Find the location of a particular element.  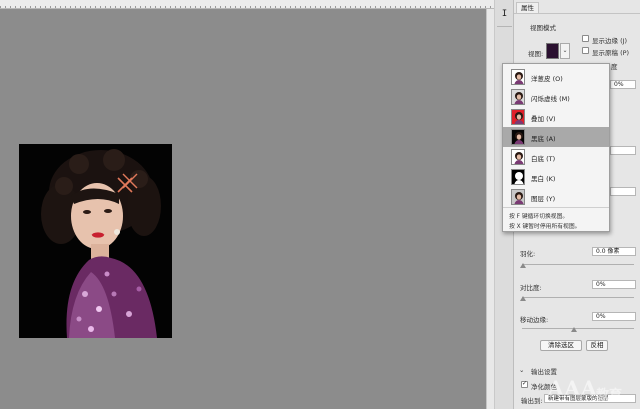

menu-hint-cycle: 按 F 键循环切换视图。 is located at coordinates (539, 217).